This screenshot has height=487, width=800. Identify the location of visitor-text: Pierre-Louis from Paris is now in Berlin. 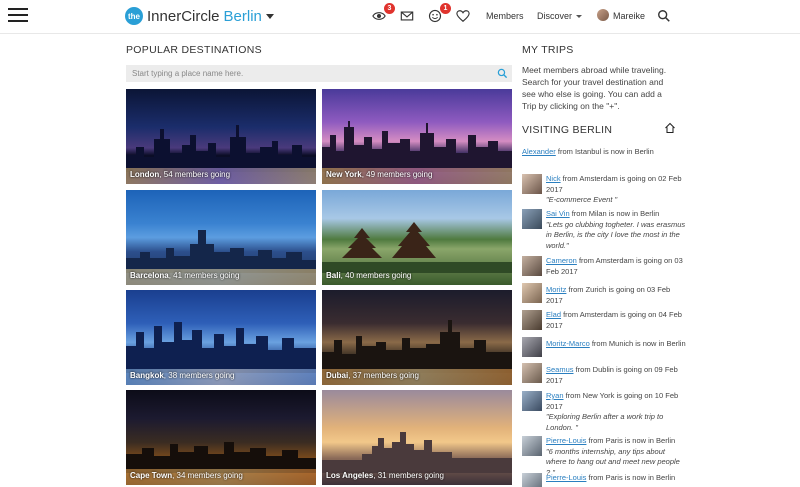
(614, 478).